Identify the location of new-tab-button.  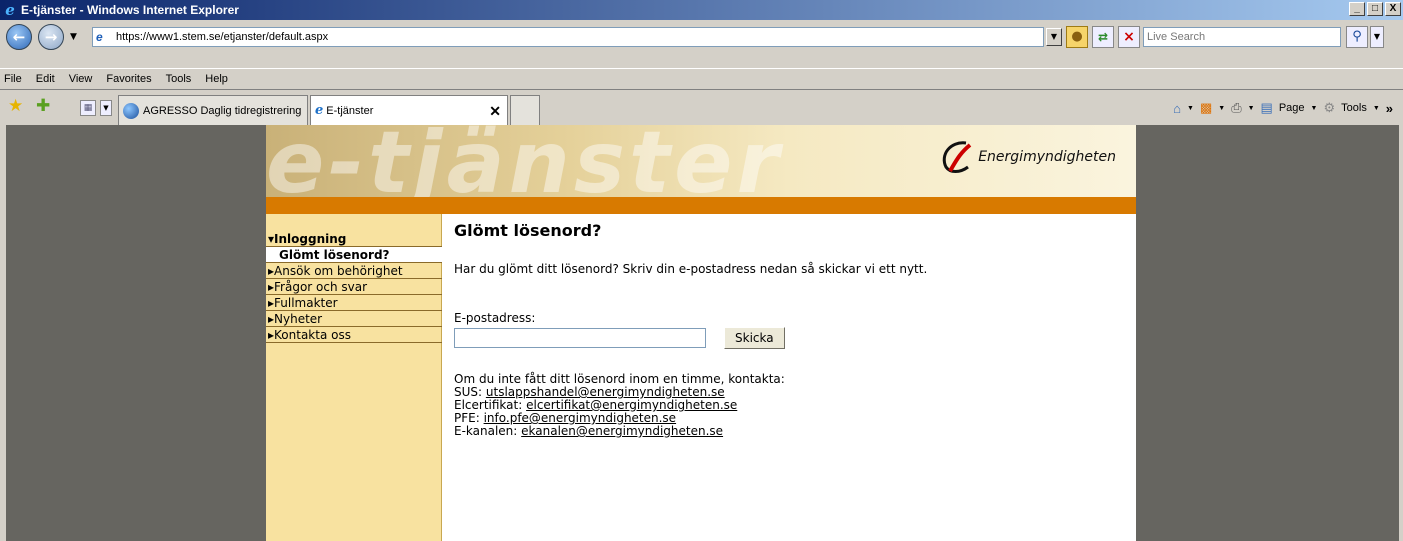
(525, 110).